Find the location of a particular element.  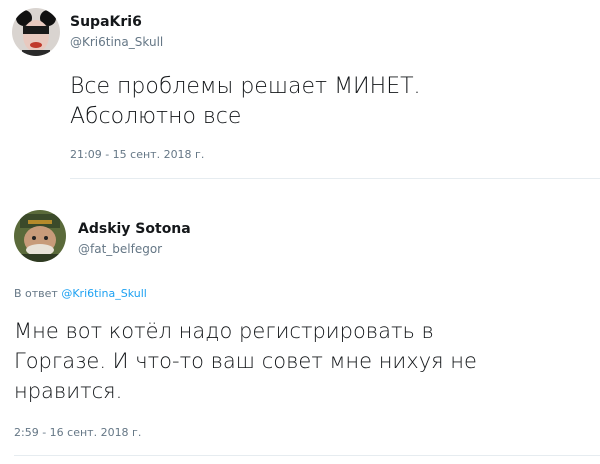

timestamp: 2:59 - 16 сент. 2018 г. is located at coordinates (77, 432).